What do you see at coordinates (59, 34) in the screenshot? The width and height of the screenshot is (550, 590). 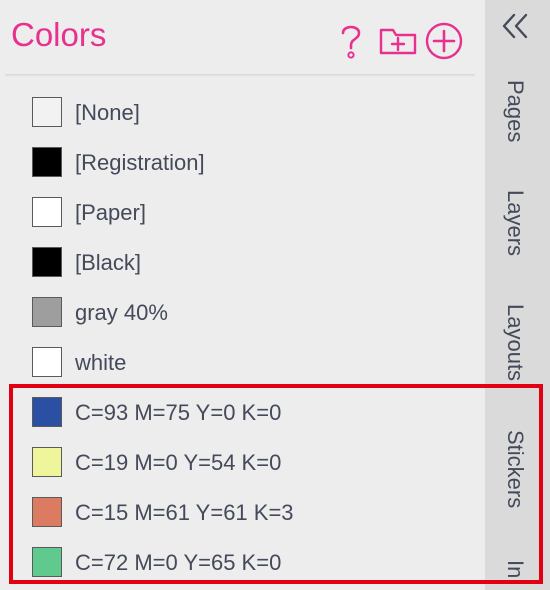 I see `panel-title: Colors` at bounding box center [59, 34].